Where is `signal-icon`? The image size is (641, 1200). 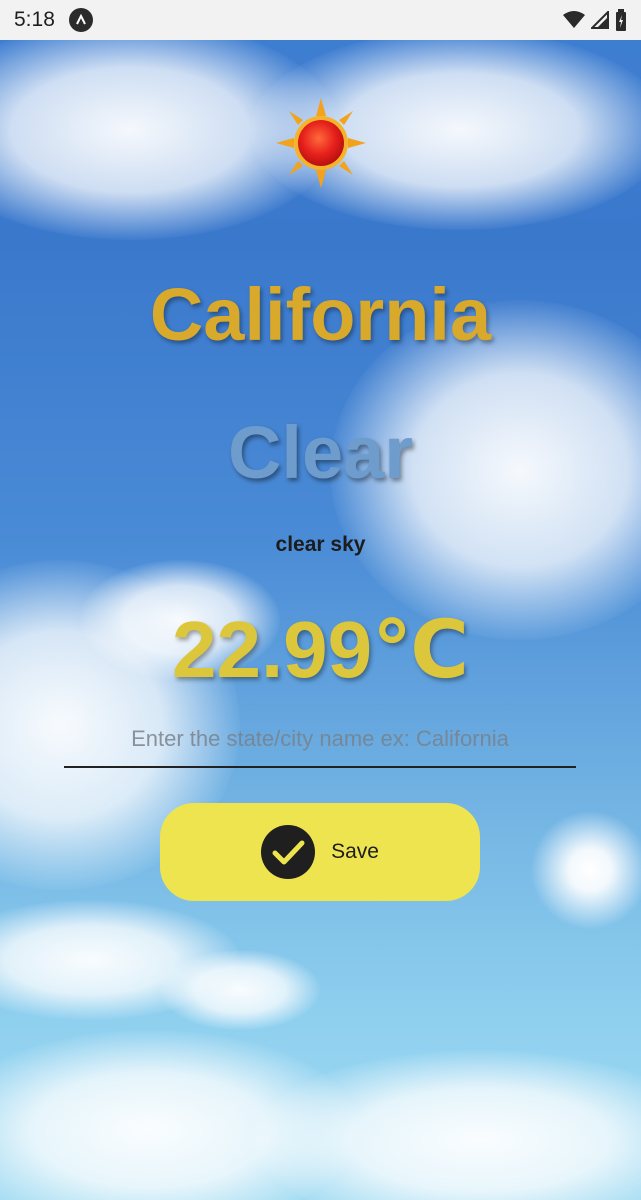
signal-icon is located at coordinates (600, 20).